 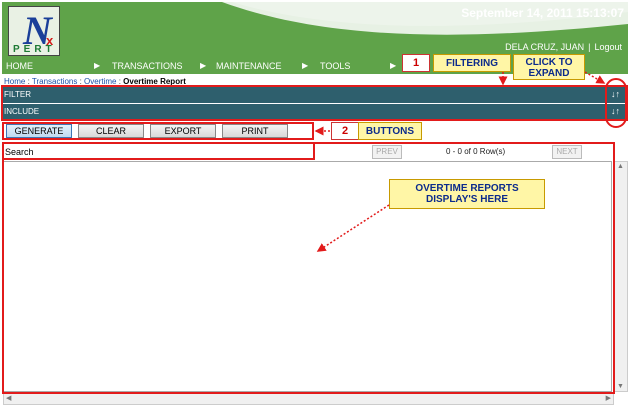 I want to click on click-expand-callout: CLICK TO EXPAND, so click(x=549, y=67).